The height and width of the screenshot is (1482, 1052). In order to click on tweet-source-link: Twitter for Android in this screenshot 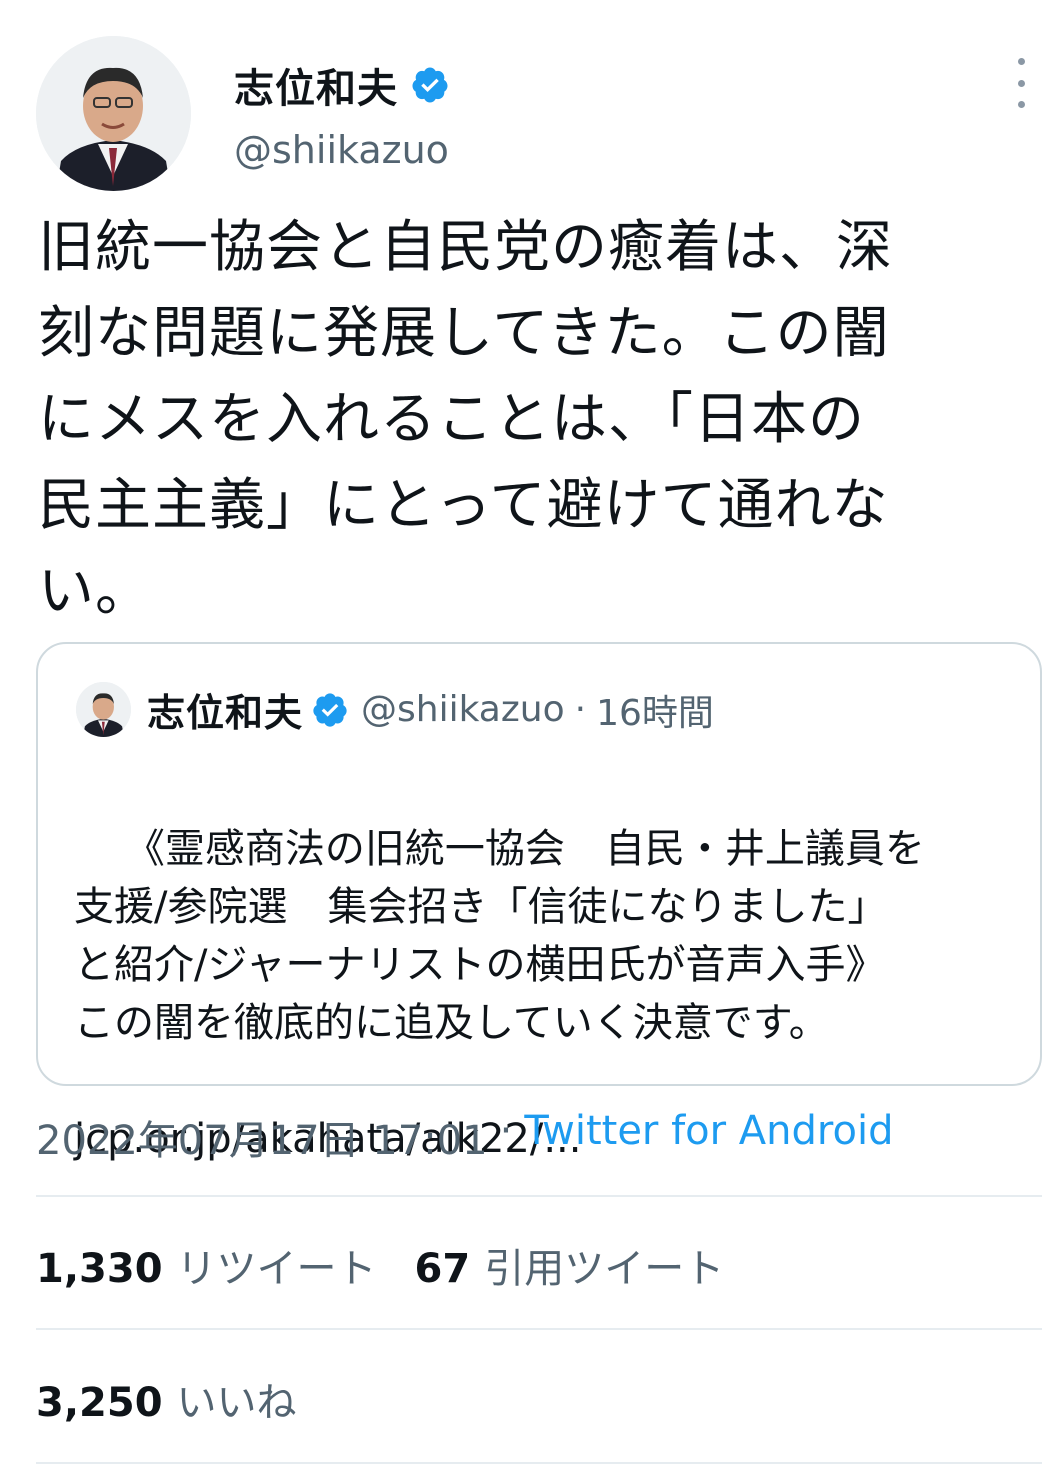, I will do `click(708, 1137)`.